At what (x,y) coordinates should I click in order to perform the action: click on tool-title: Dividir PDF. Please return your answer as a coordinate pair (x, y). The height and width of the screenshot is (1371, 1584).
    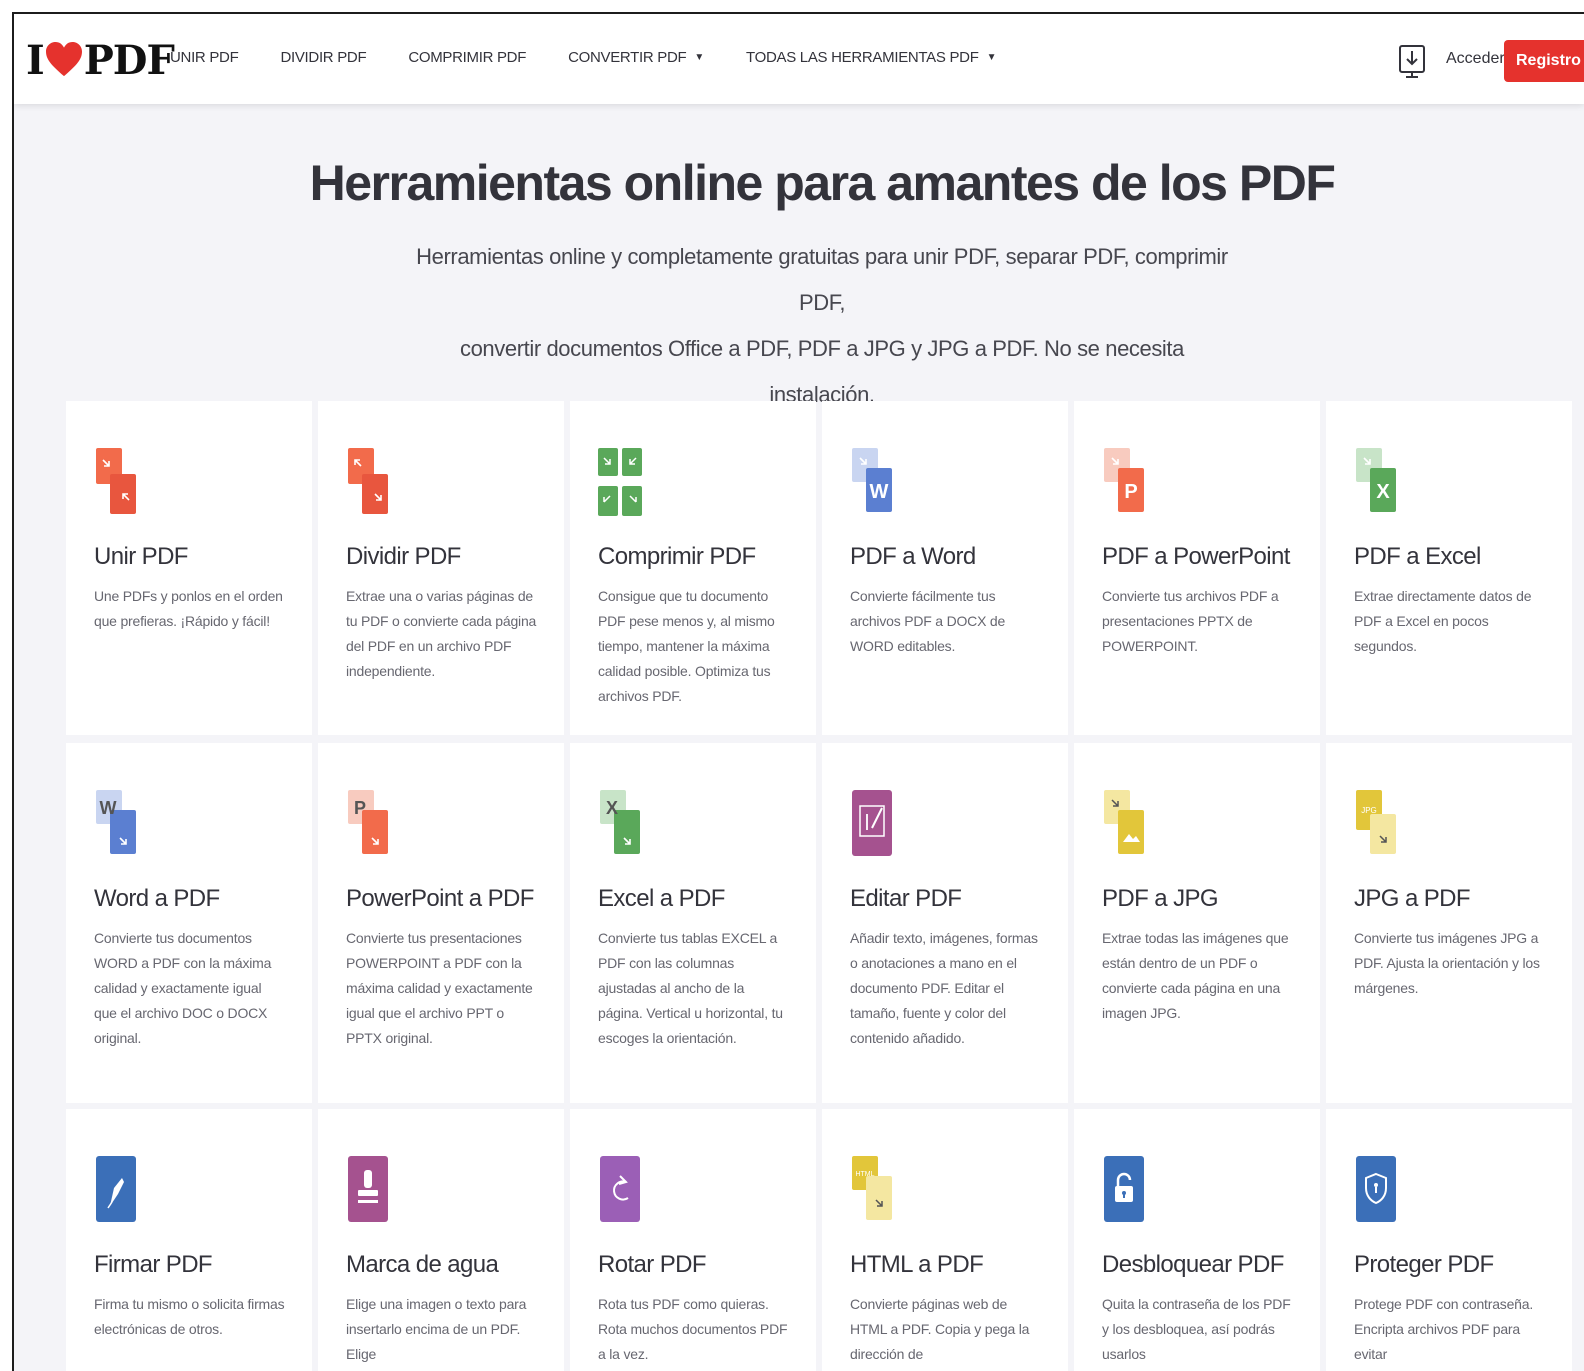
    Looking at the image, I should click on (403, 556).